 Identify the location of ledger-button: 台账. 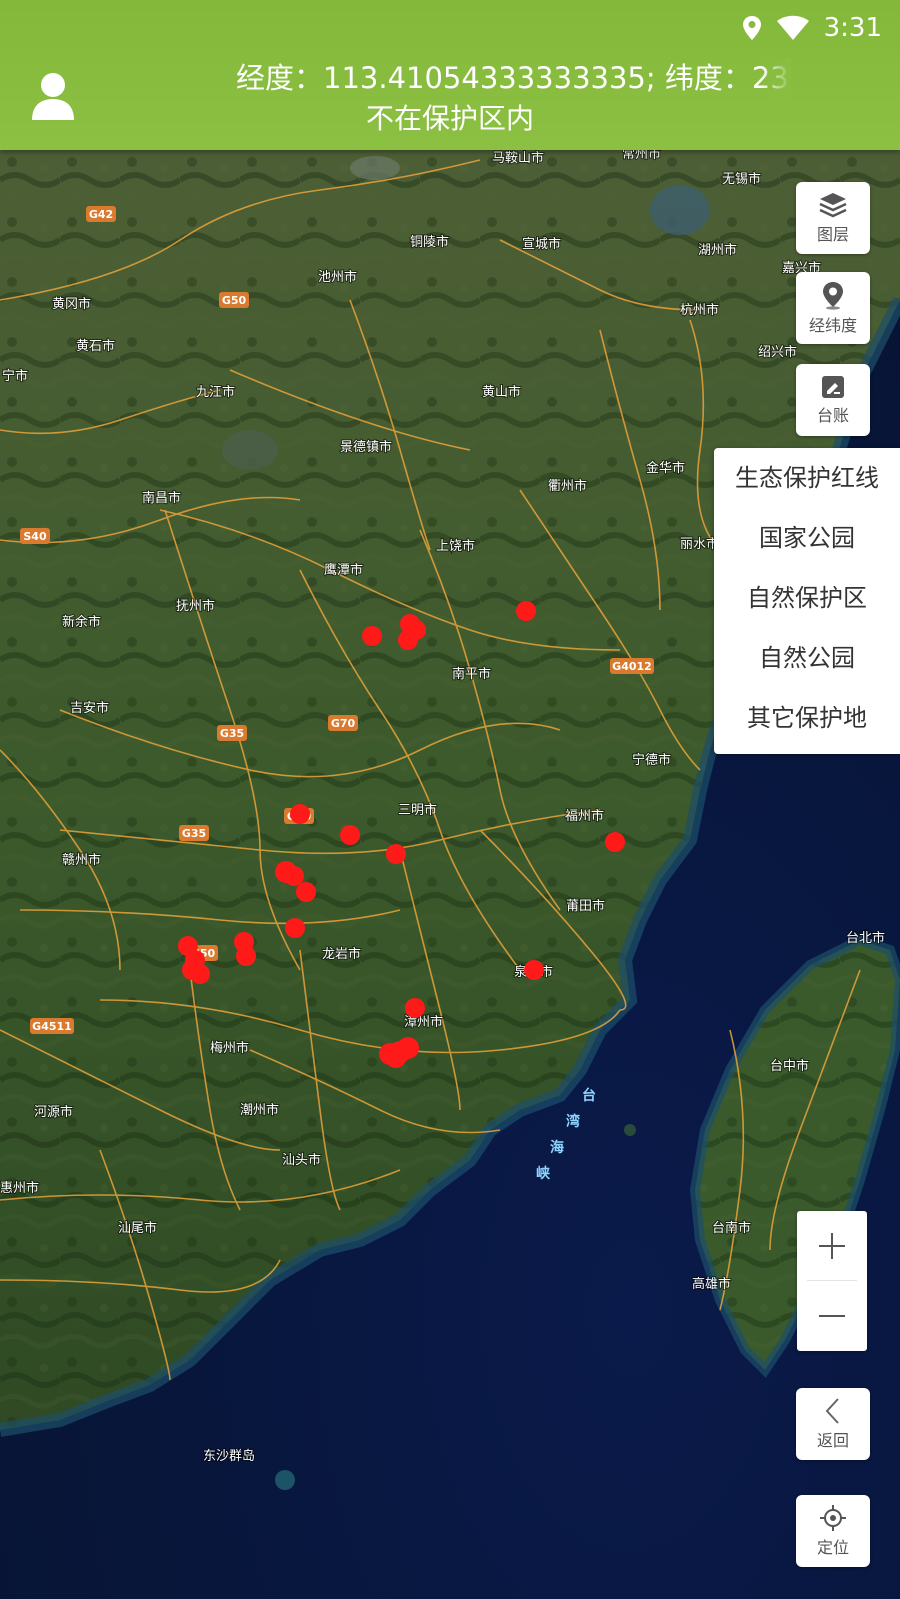
(833, 400).